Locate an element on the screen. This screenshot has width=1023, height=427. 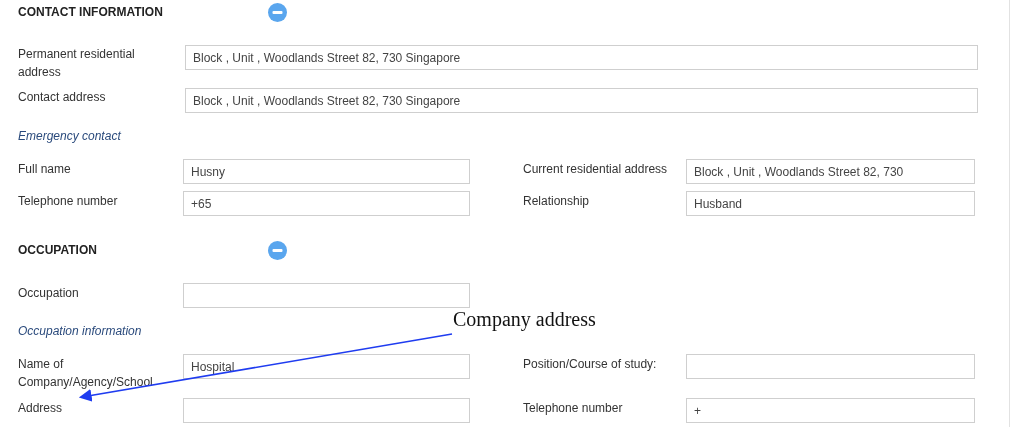
field-label: Occupation is located at coordinates (49, 293).